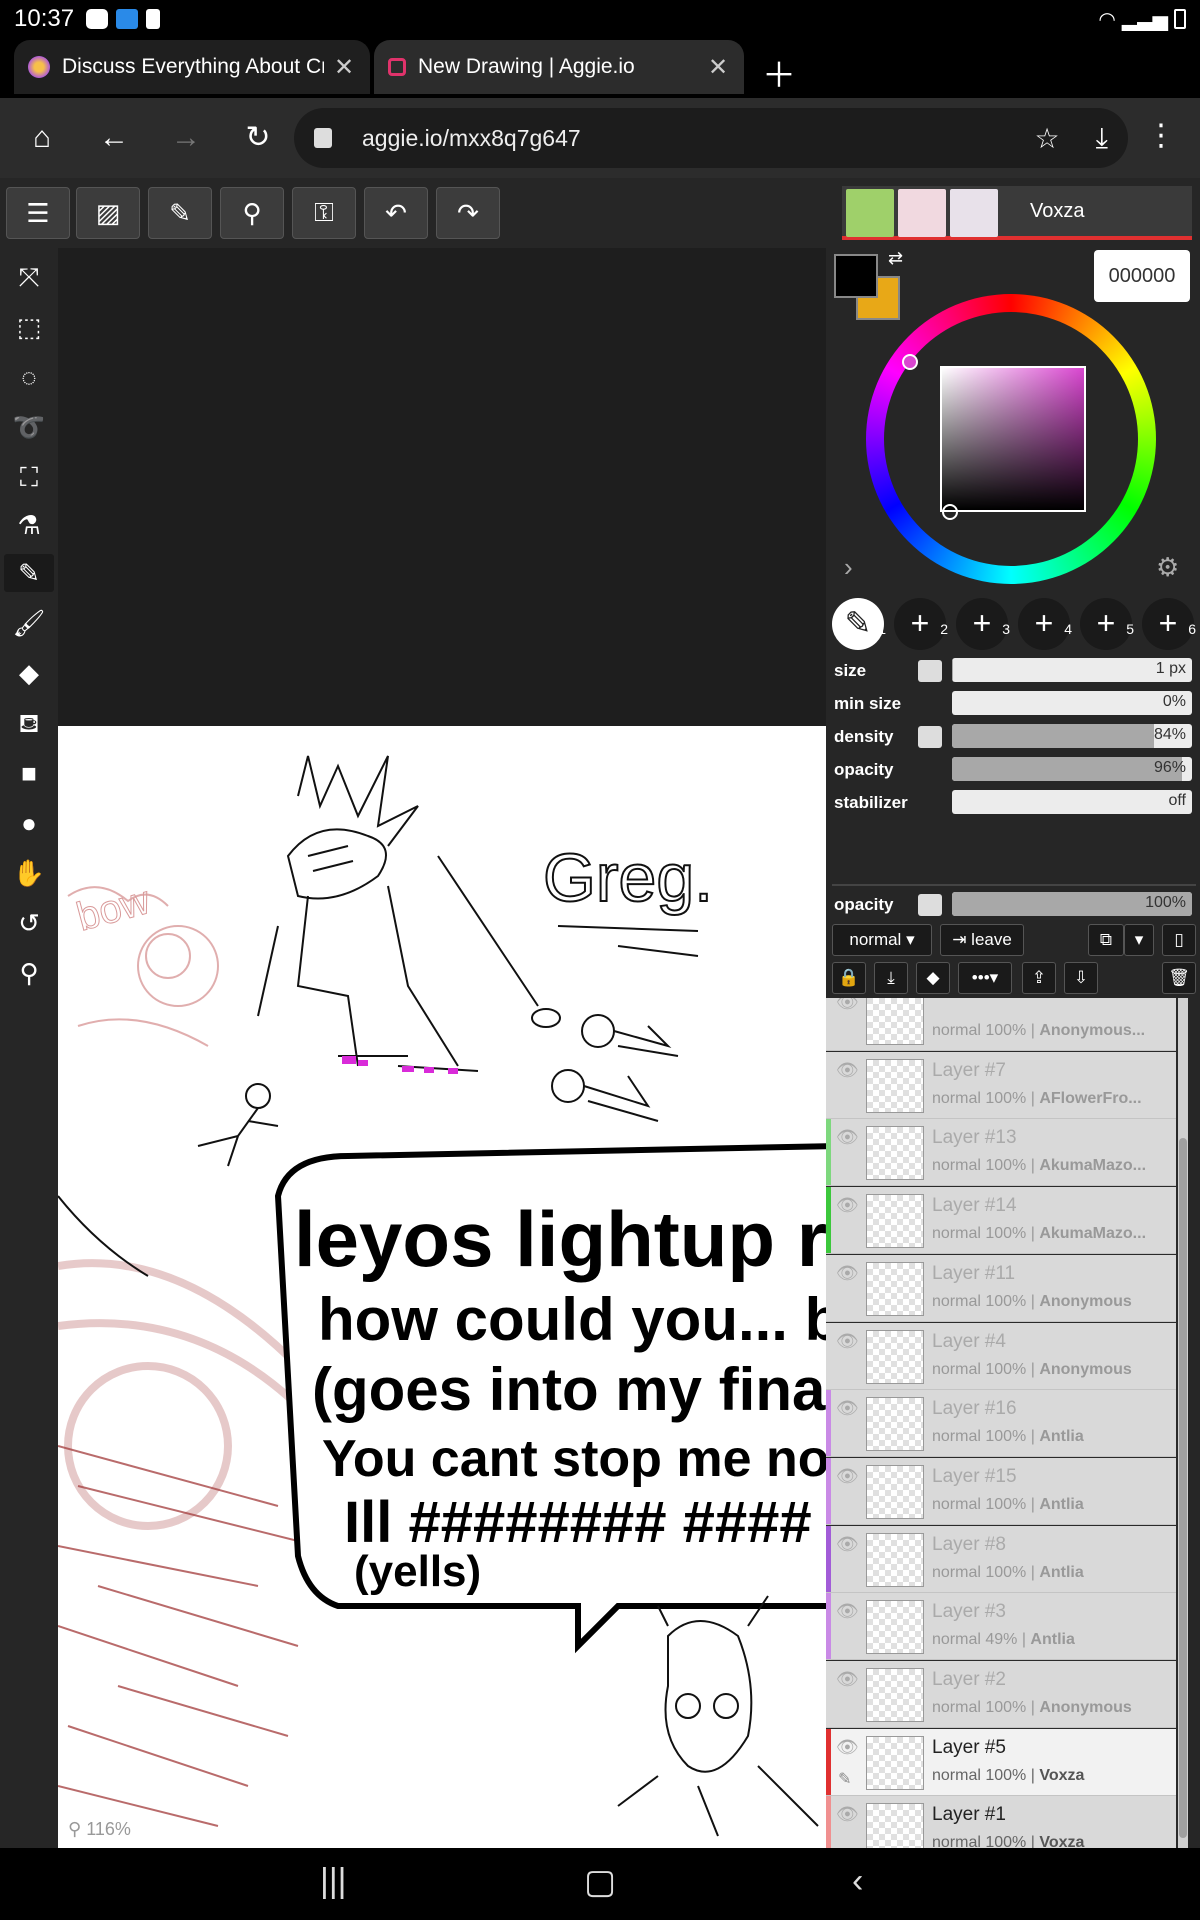  I want to click on hand-pan-icon: ✋, so click(29, 873).